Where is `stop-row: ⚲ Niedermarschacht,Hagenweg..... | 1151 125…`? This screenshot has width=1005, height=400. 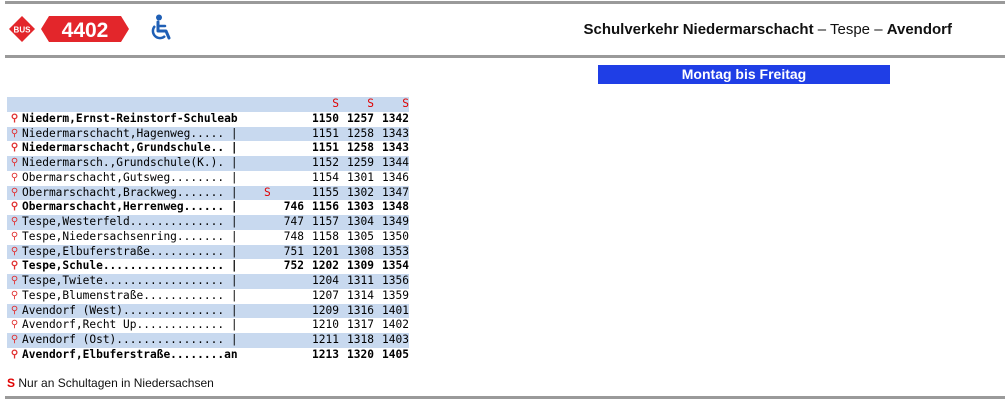 stop-row: ⚲ Niedermarschacht,Hagenweg..... | 1151 125… is located at coordinates (208, 134).